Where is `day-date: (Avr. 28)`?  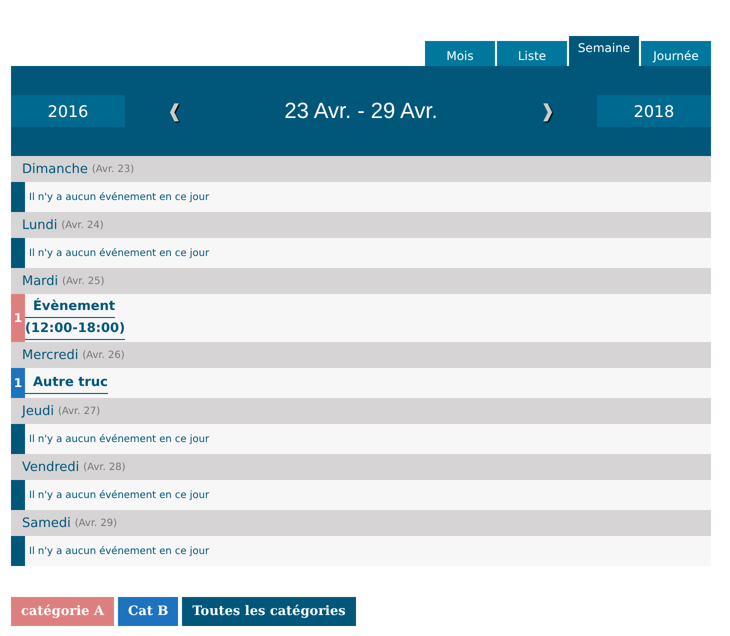
day-date: (Avr. 28) is located at coordinates (104, 467).